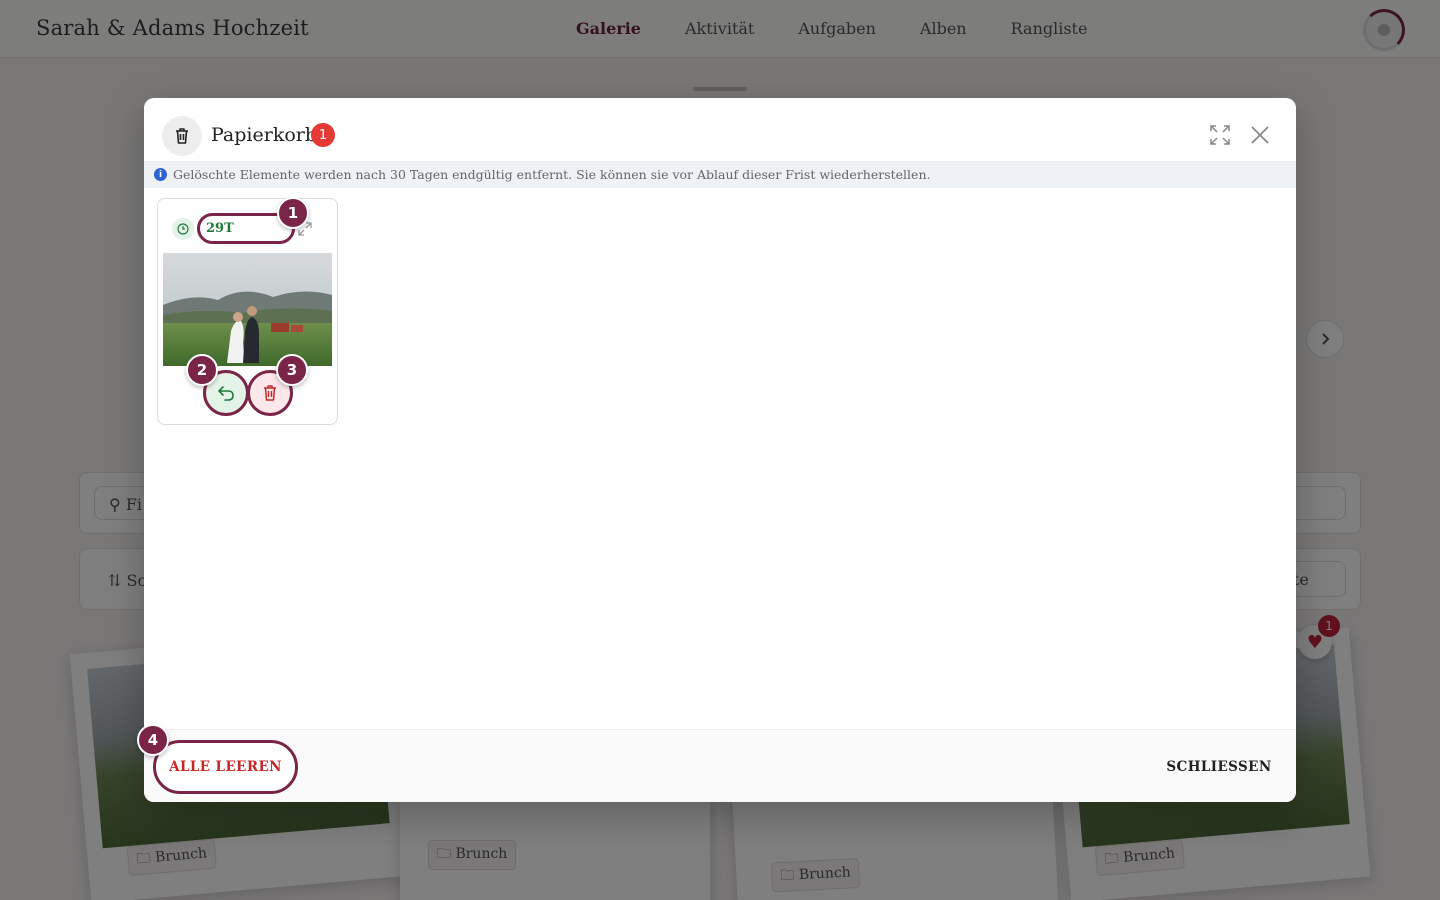 Image resolution: width=1440 pixels, height=900 pixels. Describe the element at coordinates (226, 393) in the screenshot. I see `undo-icon` at that location.